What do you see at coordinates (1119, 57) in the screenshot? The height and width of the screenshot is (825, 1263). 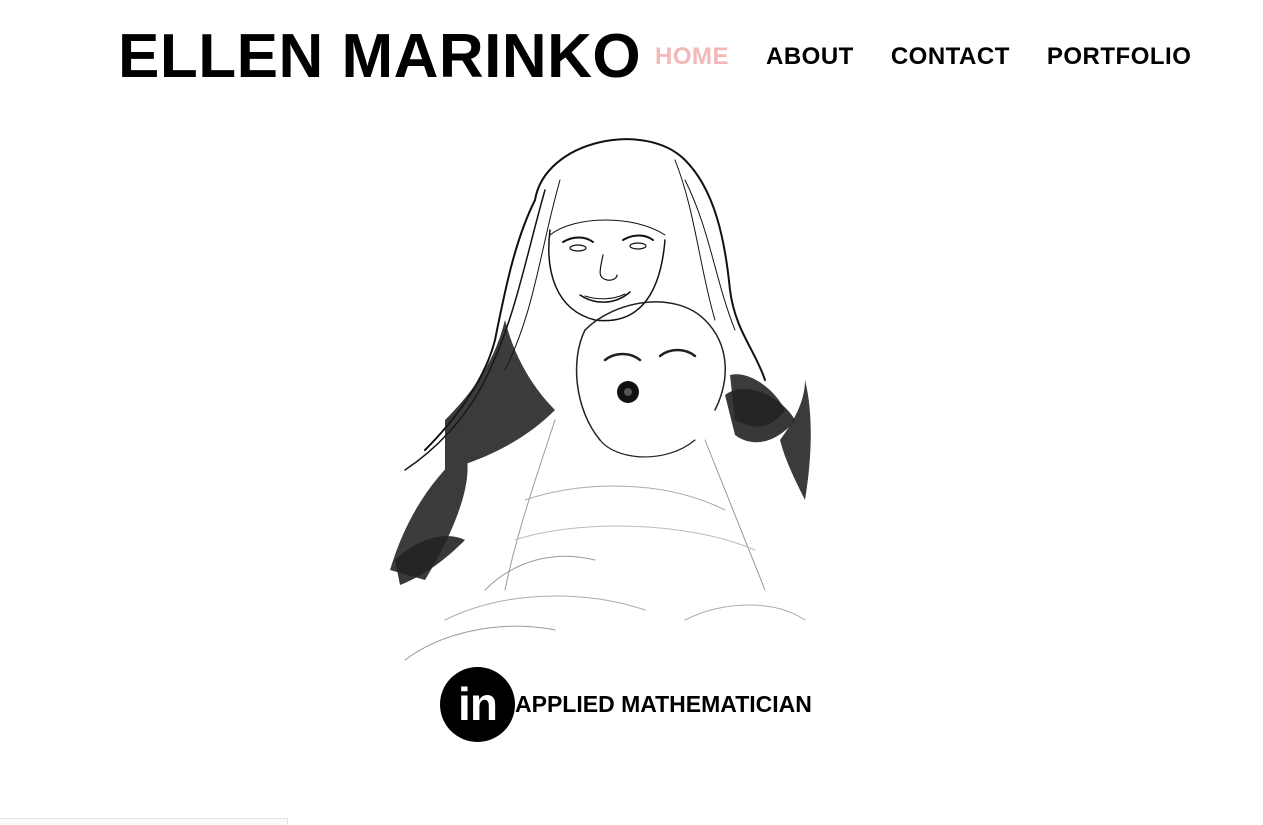 I see `nav-portfolio-link: PORTFOLIO` at bounding box center [1119, 57].